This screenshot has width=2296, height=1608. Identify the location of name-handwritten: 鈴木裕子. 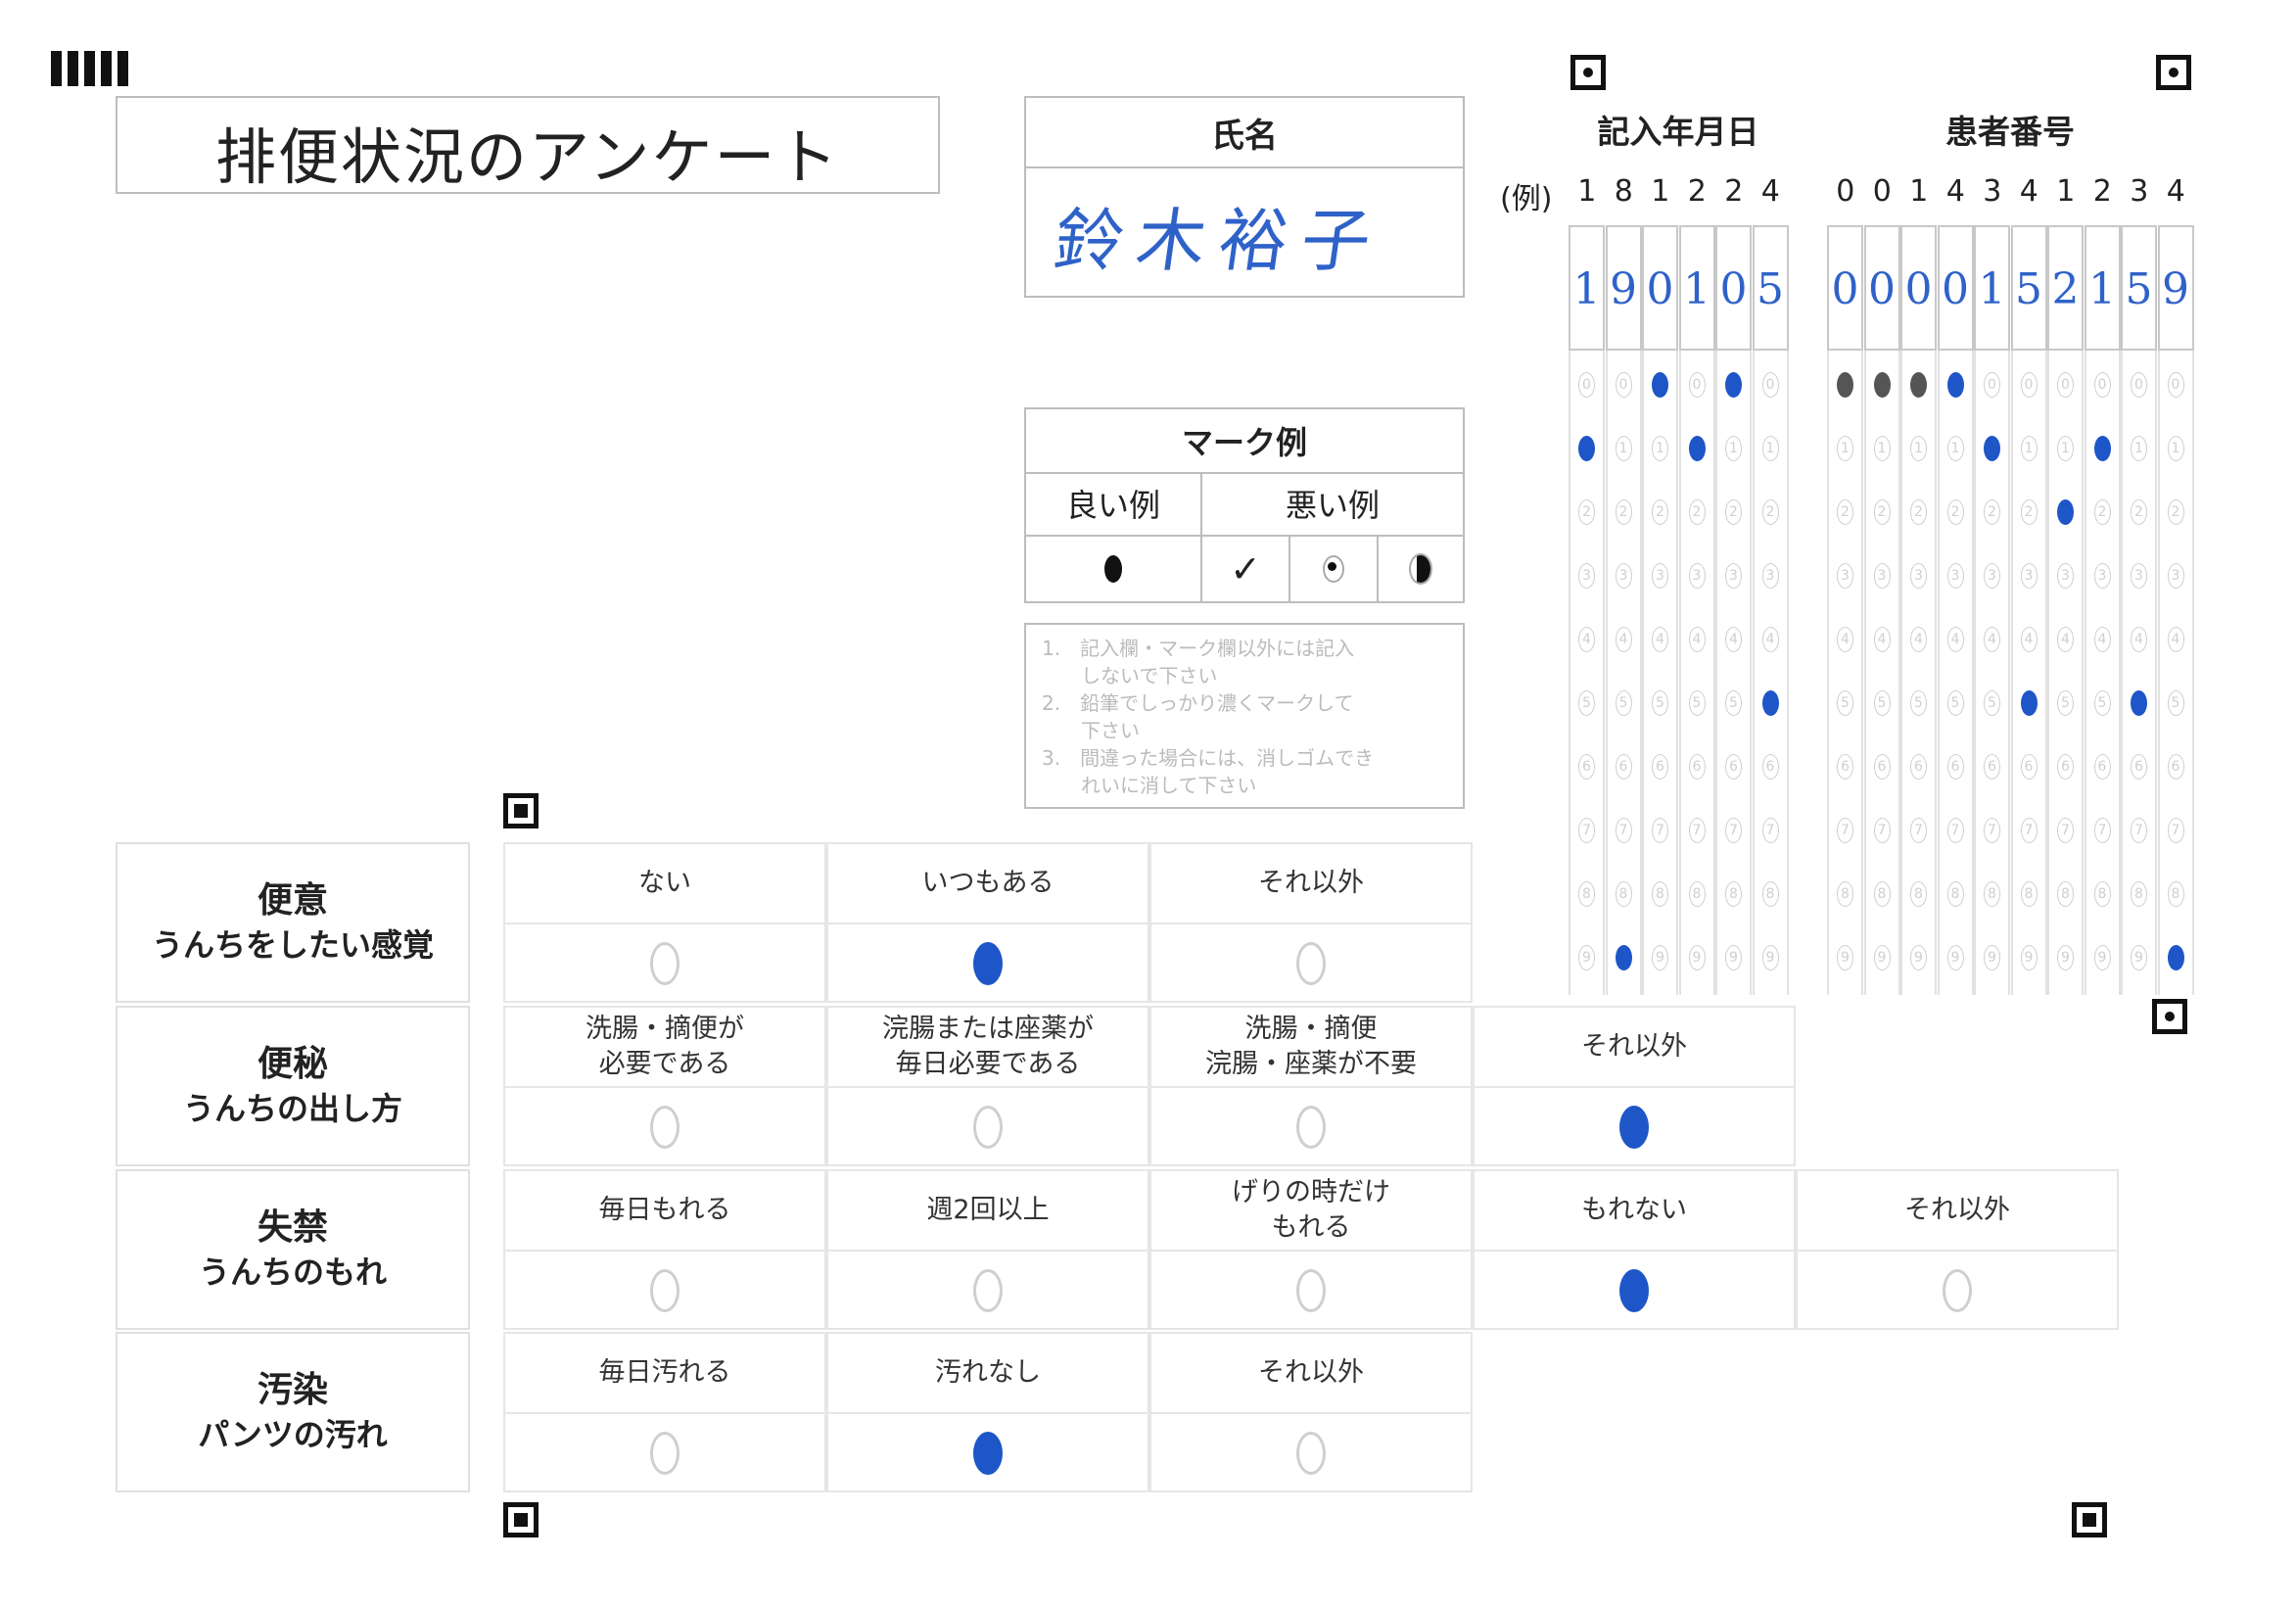
(1220, 235).